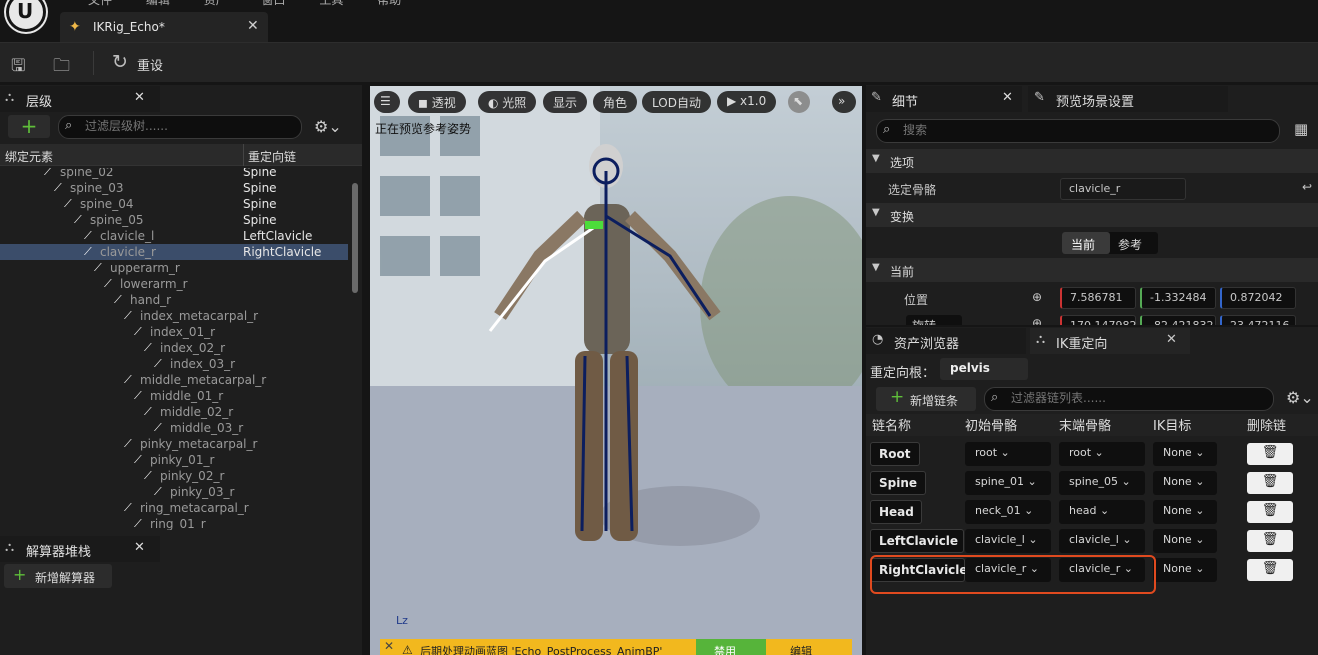 Image resolution: width=1318 pixels, height=655 pixels. Describe the element at coordinates (1102, 454) in the screenshot. I see `end-bone-dropdown: root ⌄` at that location.